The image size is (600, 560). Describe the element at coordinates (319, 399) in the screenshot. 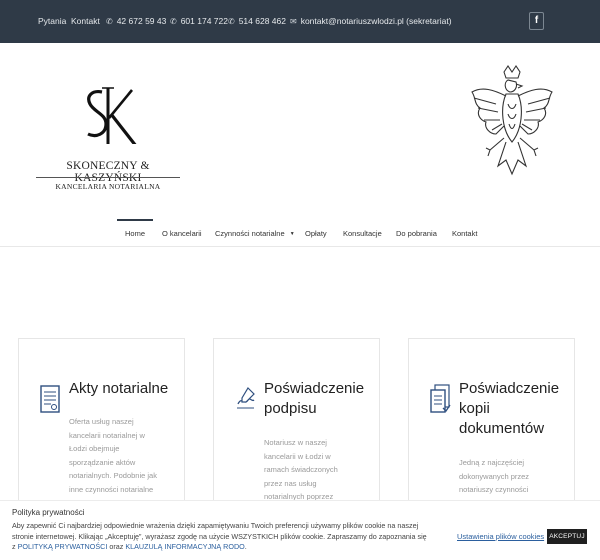

I see `card-title: Poświadczenie podpisu` at that location.